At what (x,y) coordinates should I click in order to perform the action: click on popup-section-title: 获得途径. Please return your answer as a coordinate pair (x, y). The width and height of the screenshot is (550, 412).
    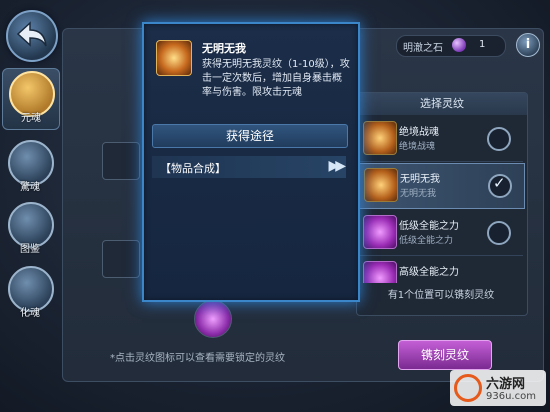
    Looking at the image, I should click on (250, 136).